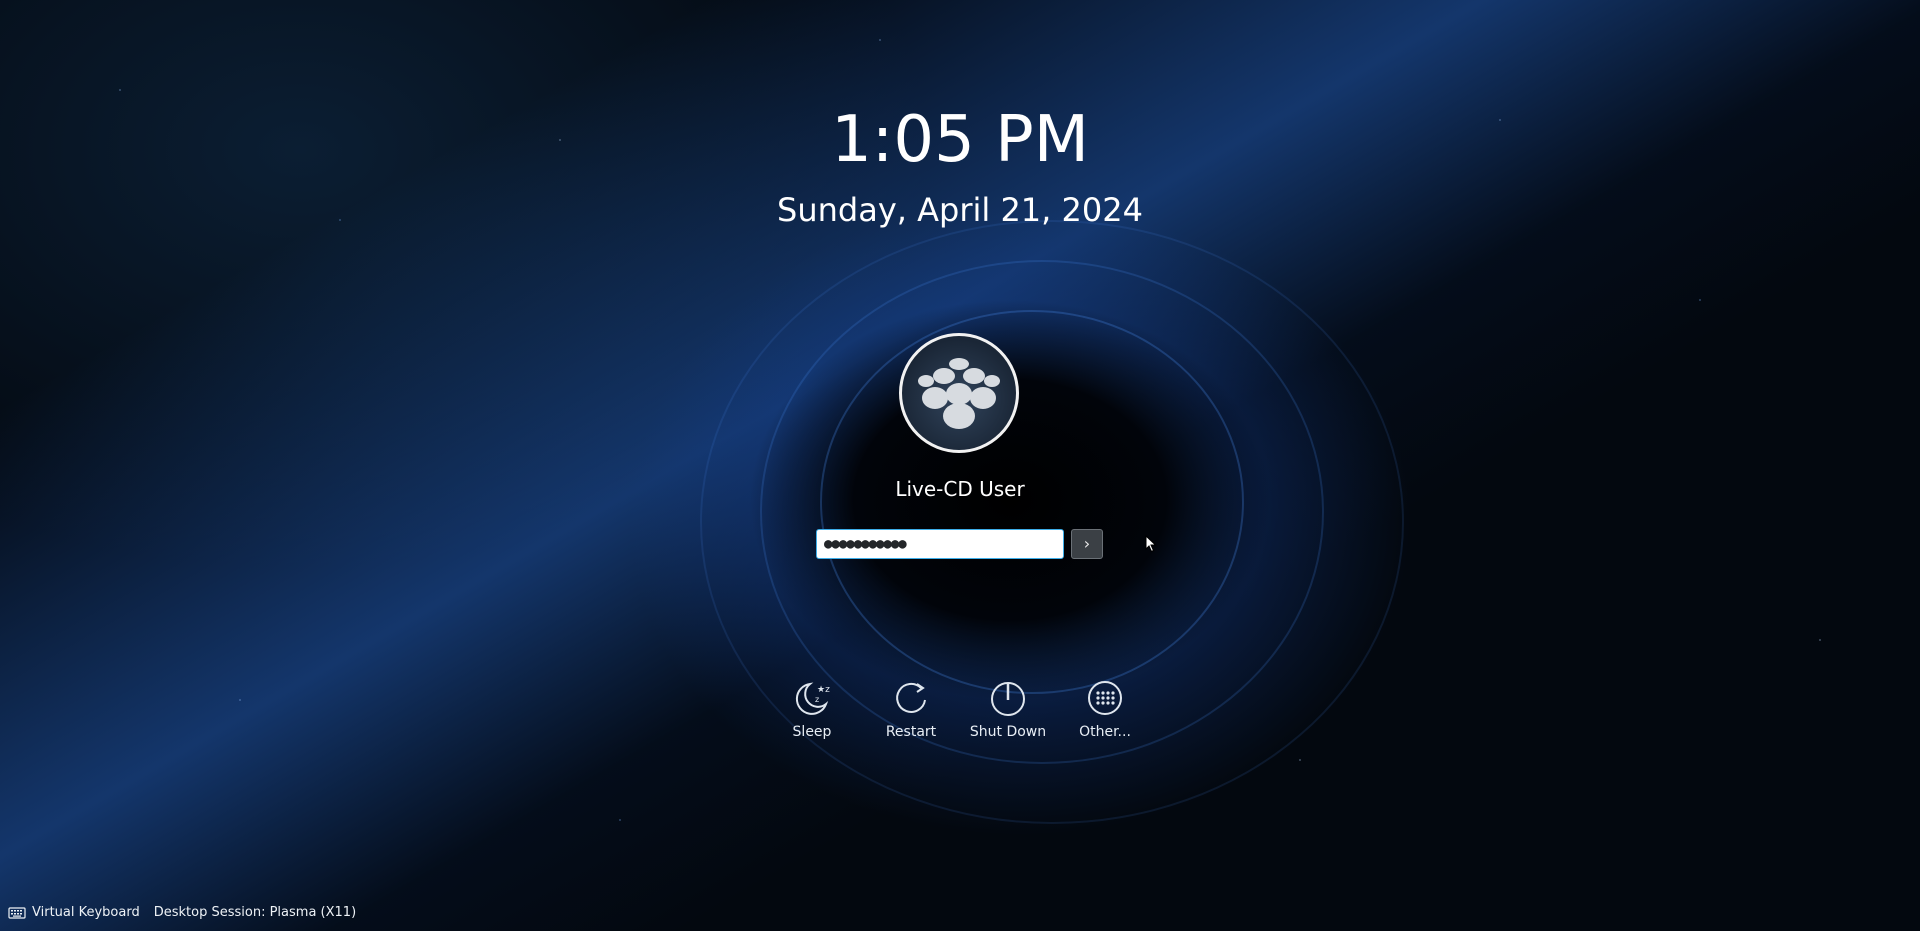 The image size is (1920, 931). What do you see at coordinates (1087, 544) in the screenshot?
I see `login-submit-button: ›` at bounding box center [1087, 544].